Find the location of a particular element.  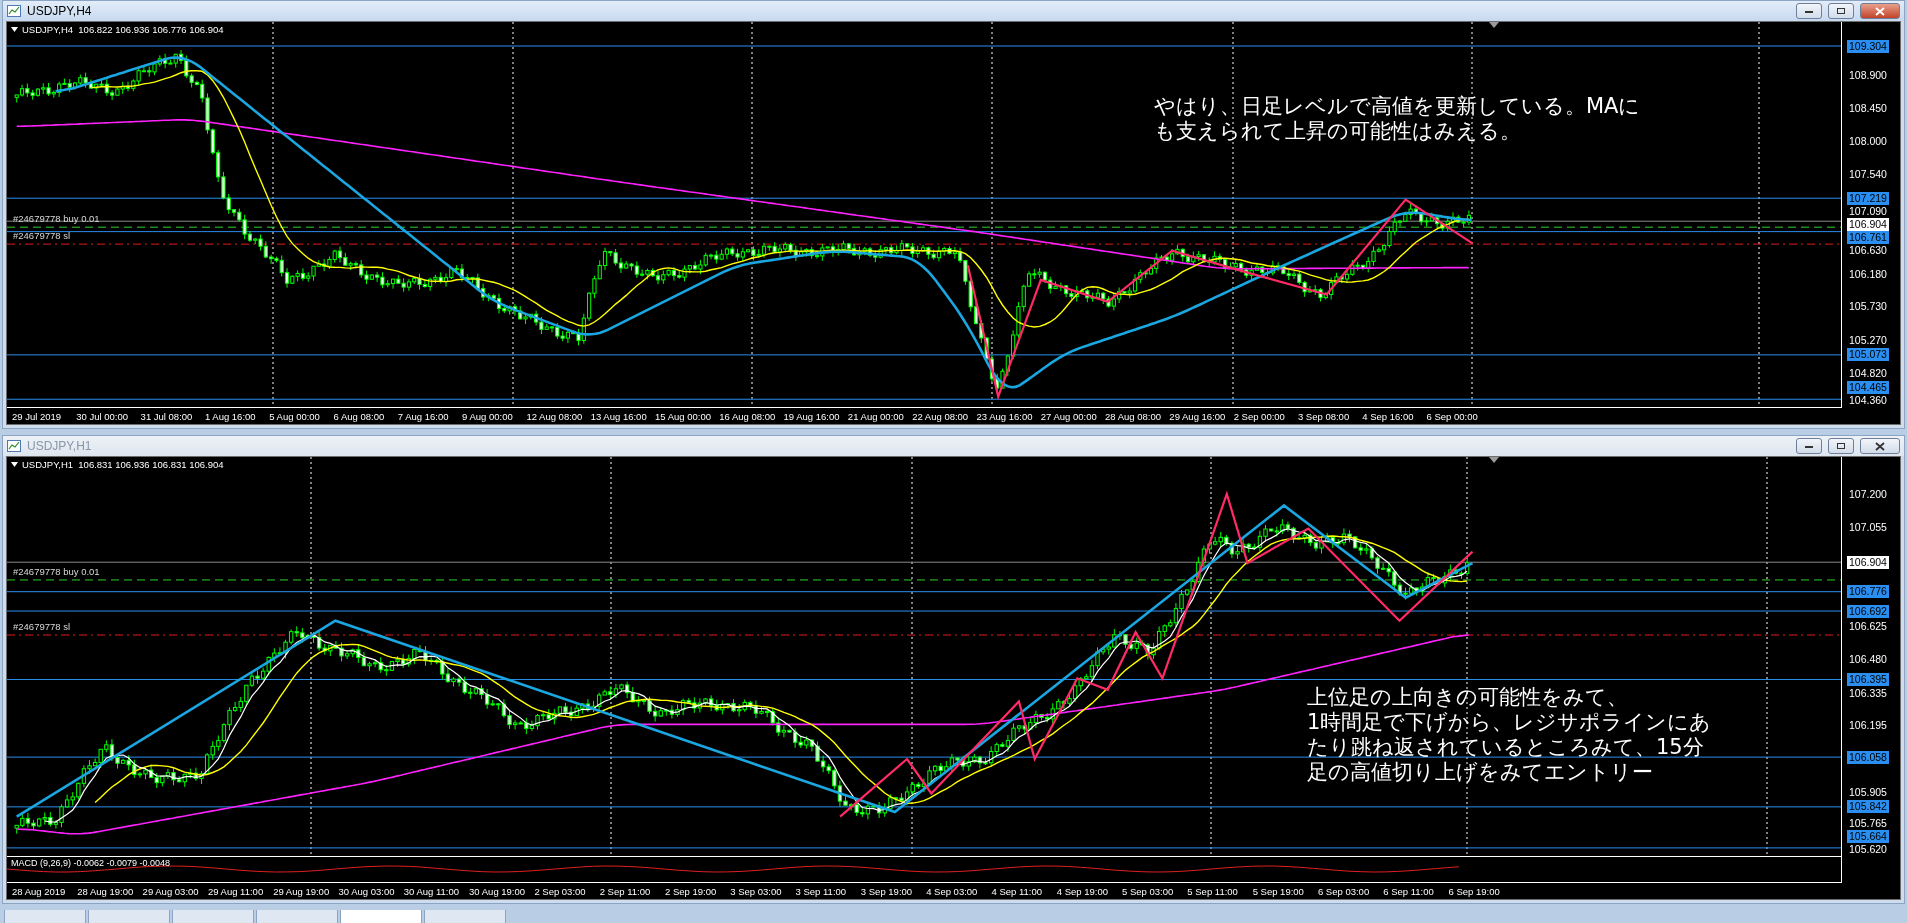

price-label: 105.270 is located at coordinates (1868, 340).